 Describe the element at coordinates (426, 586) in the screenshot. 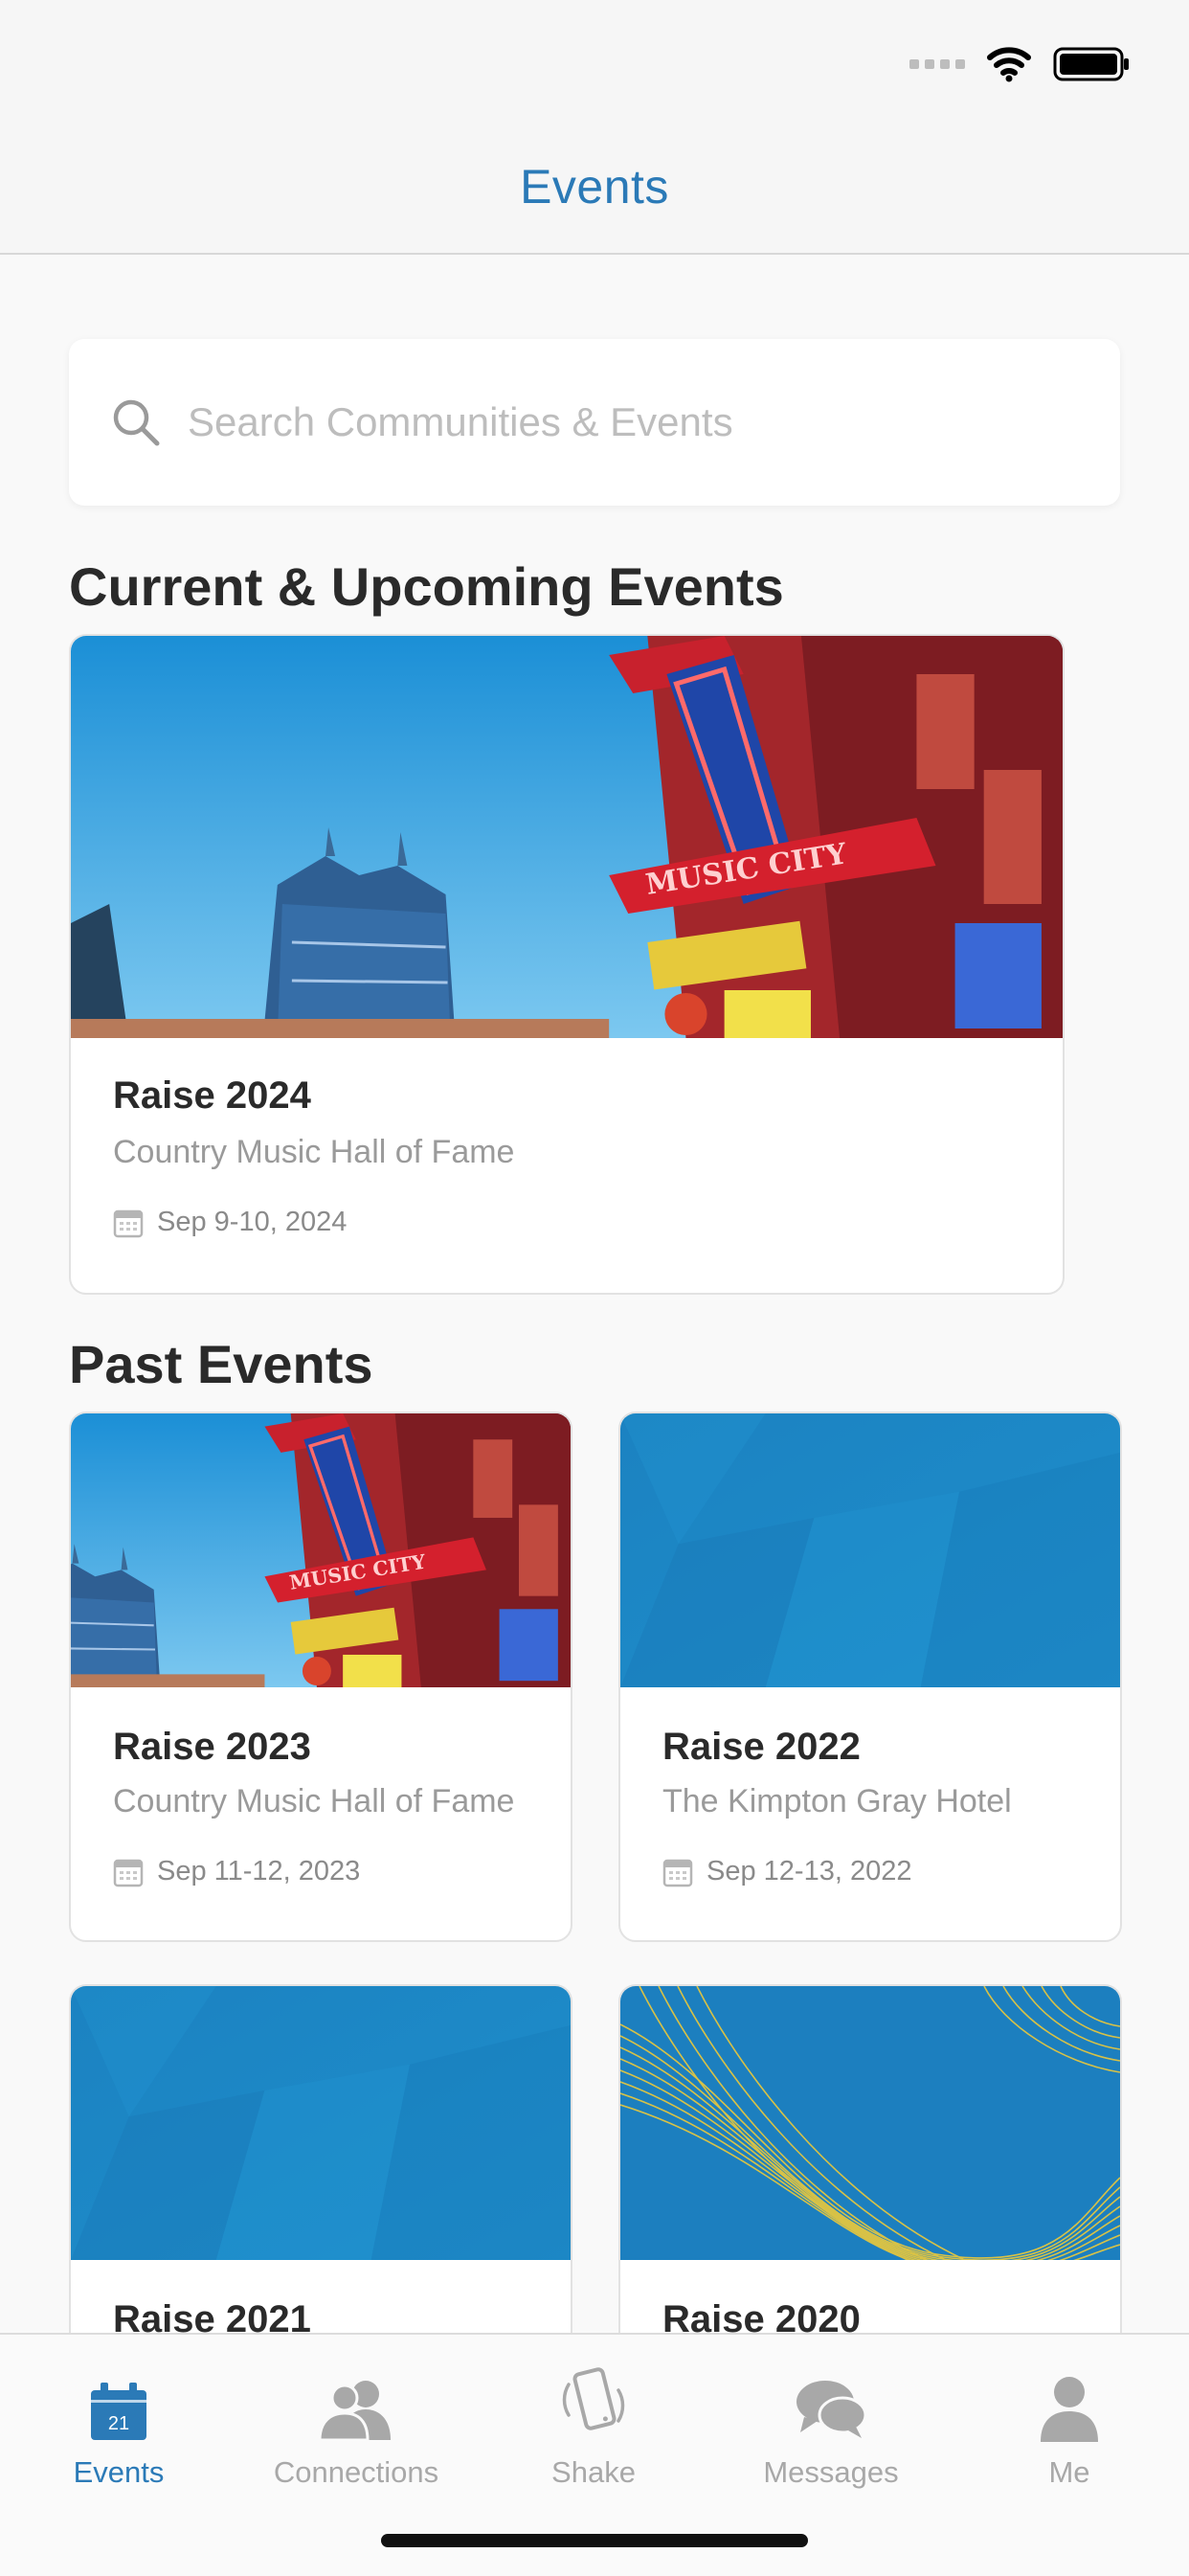

I see `section-title-current: Current & Upcoming Events` at that location.